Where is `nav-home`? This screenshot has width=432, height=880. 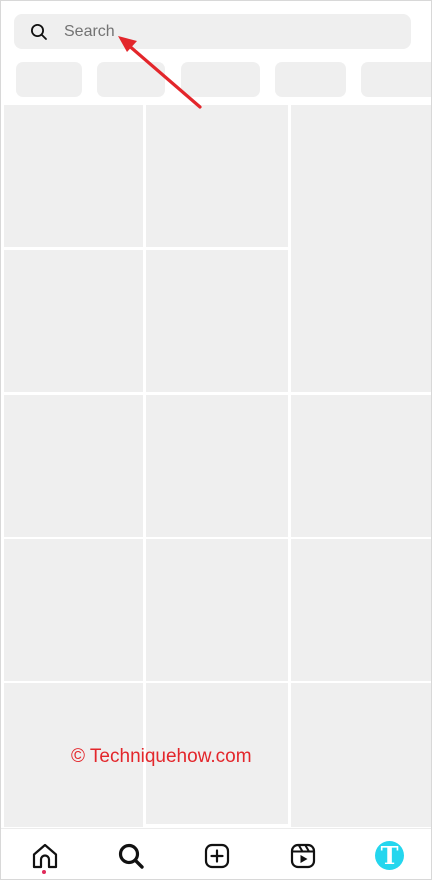
nav-home is located at coordinates (45, 856).